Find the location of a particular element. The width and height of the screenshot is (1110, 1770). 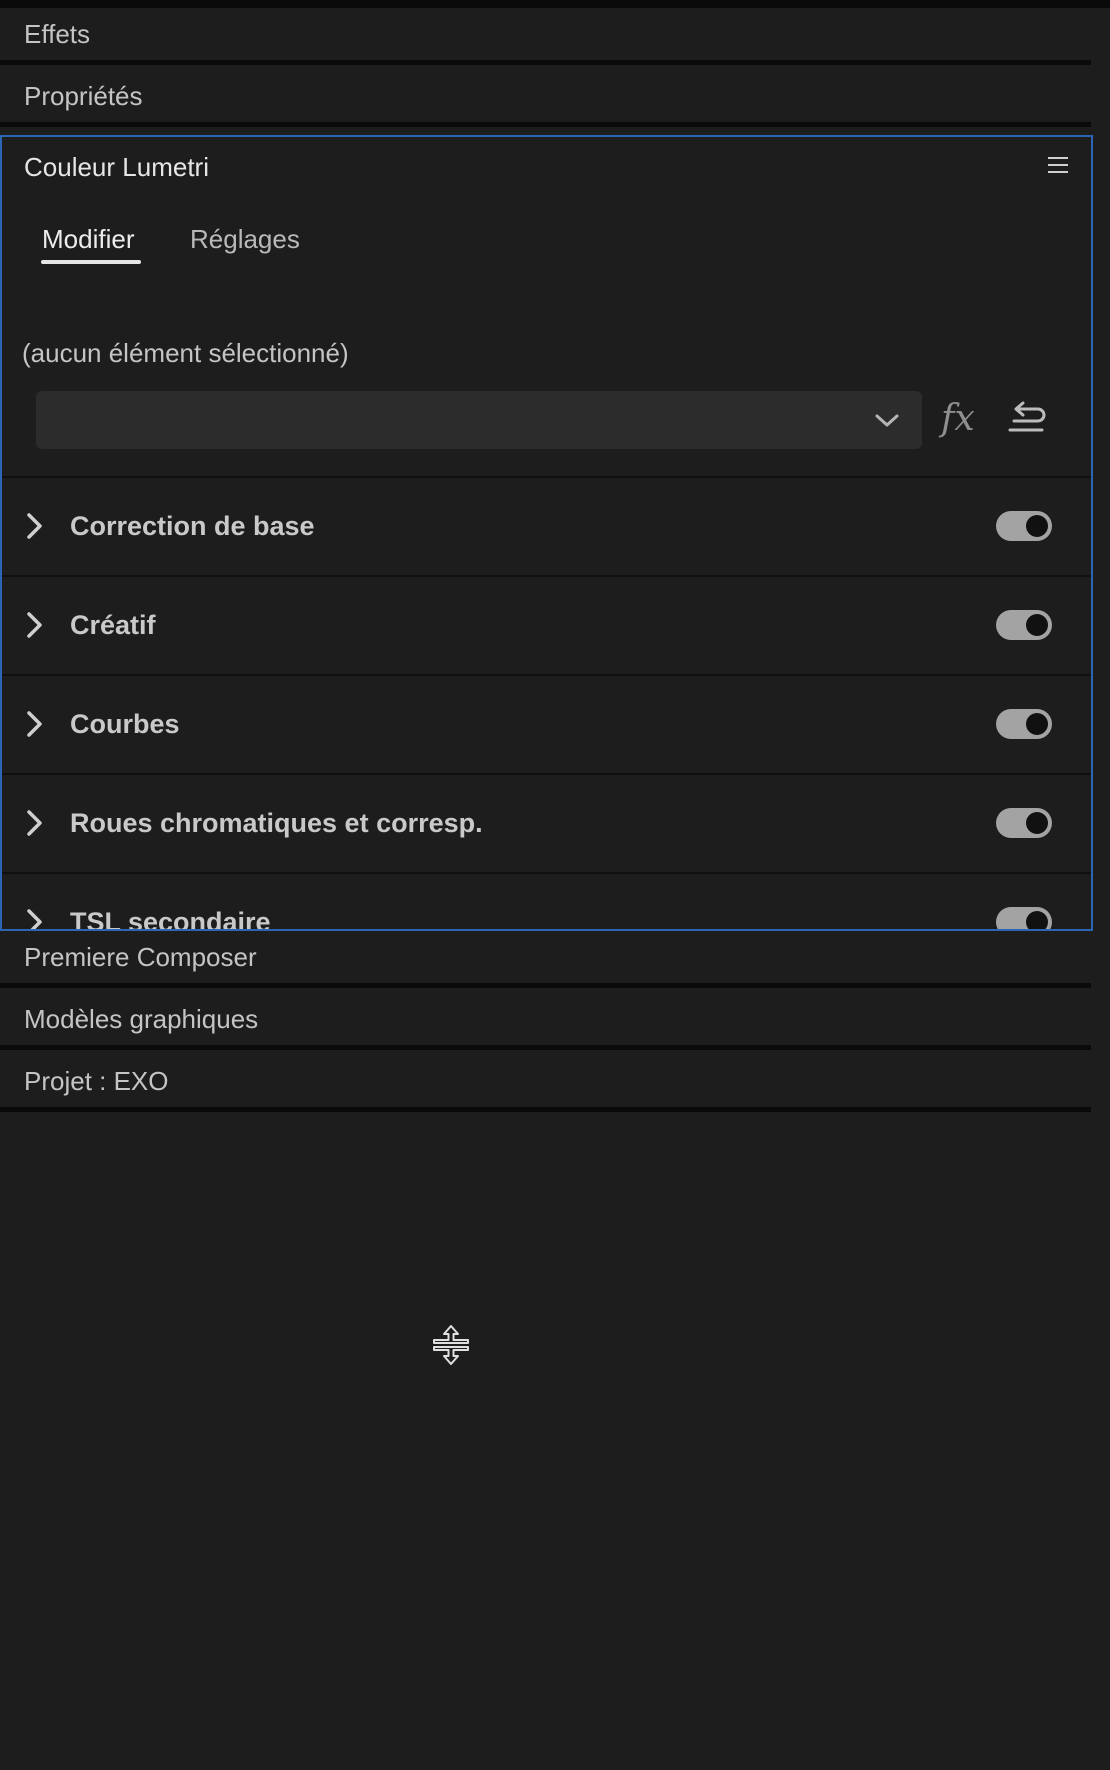

panel-tab-label: Premiere Composer is located at coordinates (140, 957).